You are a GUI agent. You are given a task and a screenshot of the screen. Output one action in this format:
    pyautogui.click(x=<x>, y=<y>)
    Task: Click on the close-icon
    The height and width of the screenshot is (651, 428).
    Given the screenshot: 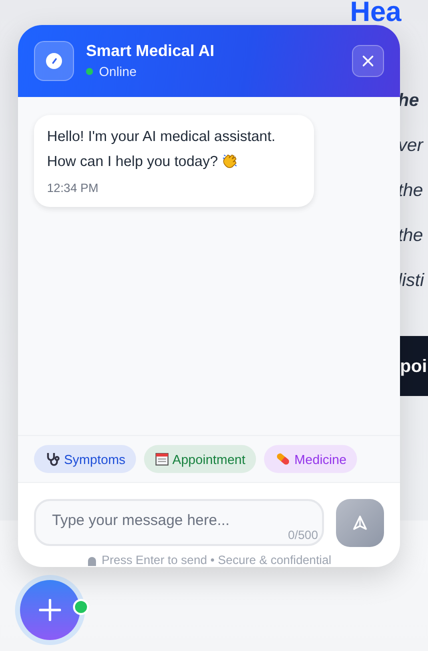 What is the action you would take?
    pyautogui.click(x=368, y=61)
    